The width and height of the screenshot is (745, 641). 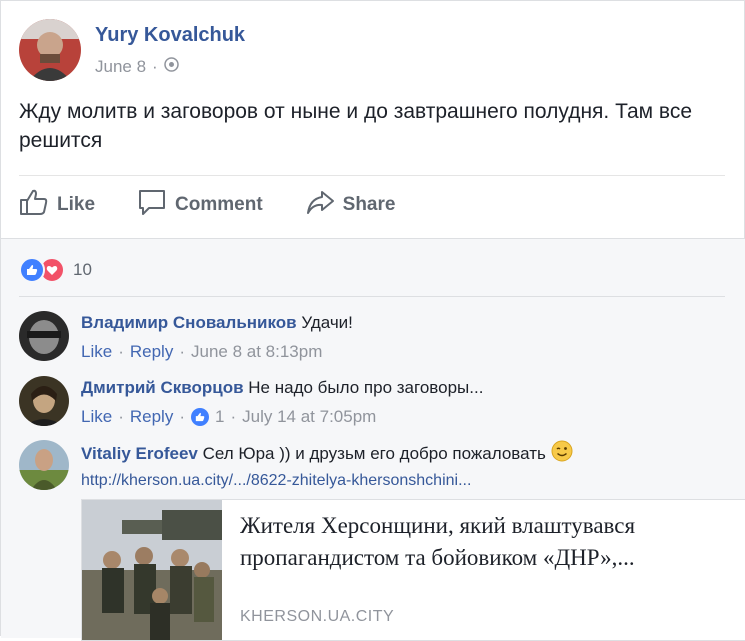 I want to click on comment-reaction-count: 1, so click(x=219, y=417).